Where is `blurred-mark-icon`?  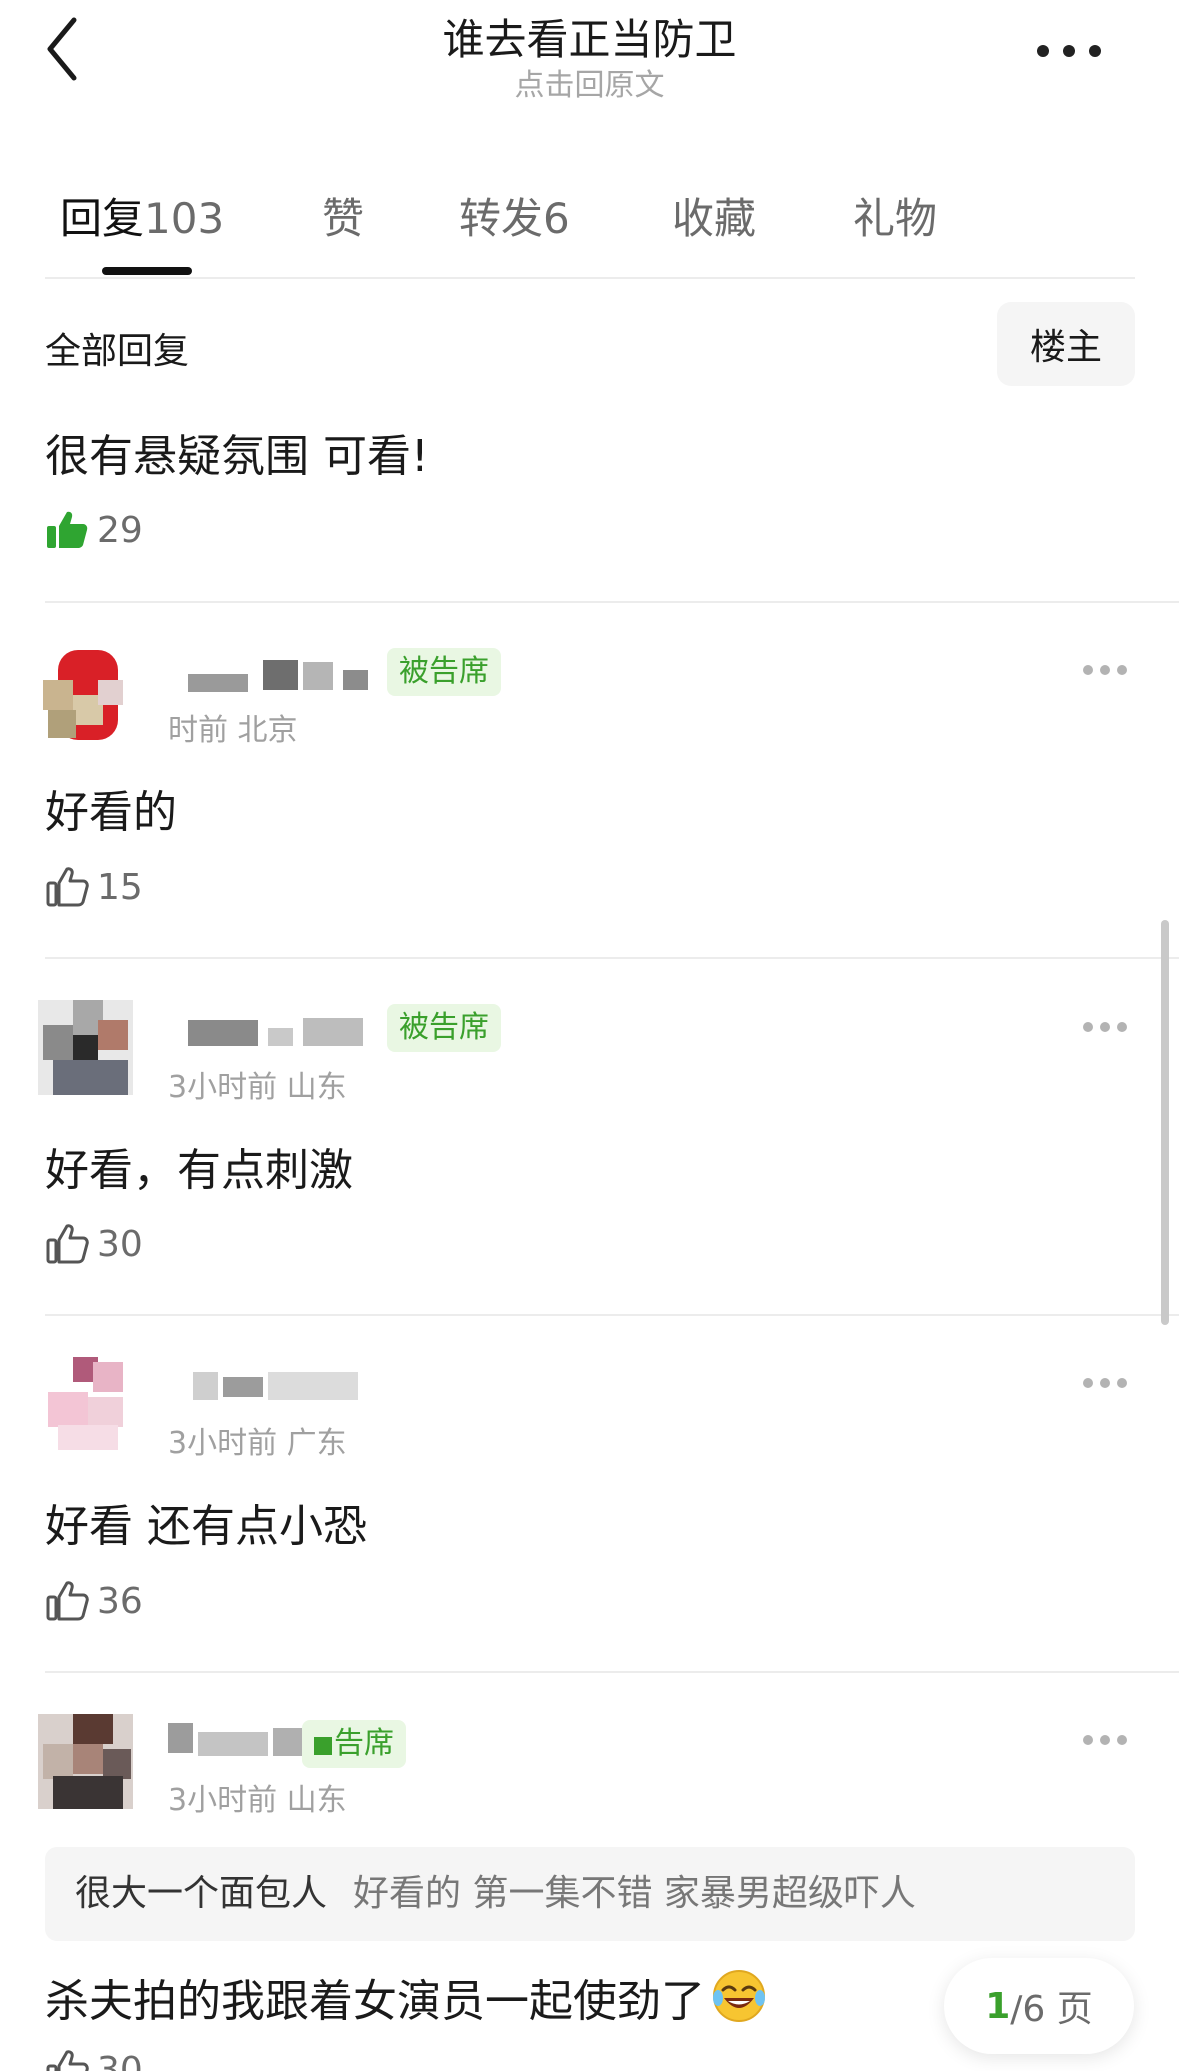
blurred-mark-icon is located at coordinates (323, 1746).